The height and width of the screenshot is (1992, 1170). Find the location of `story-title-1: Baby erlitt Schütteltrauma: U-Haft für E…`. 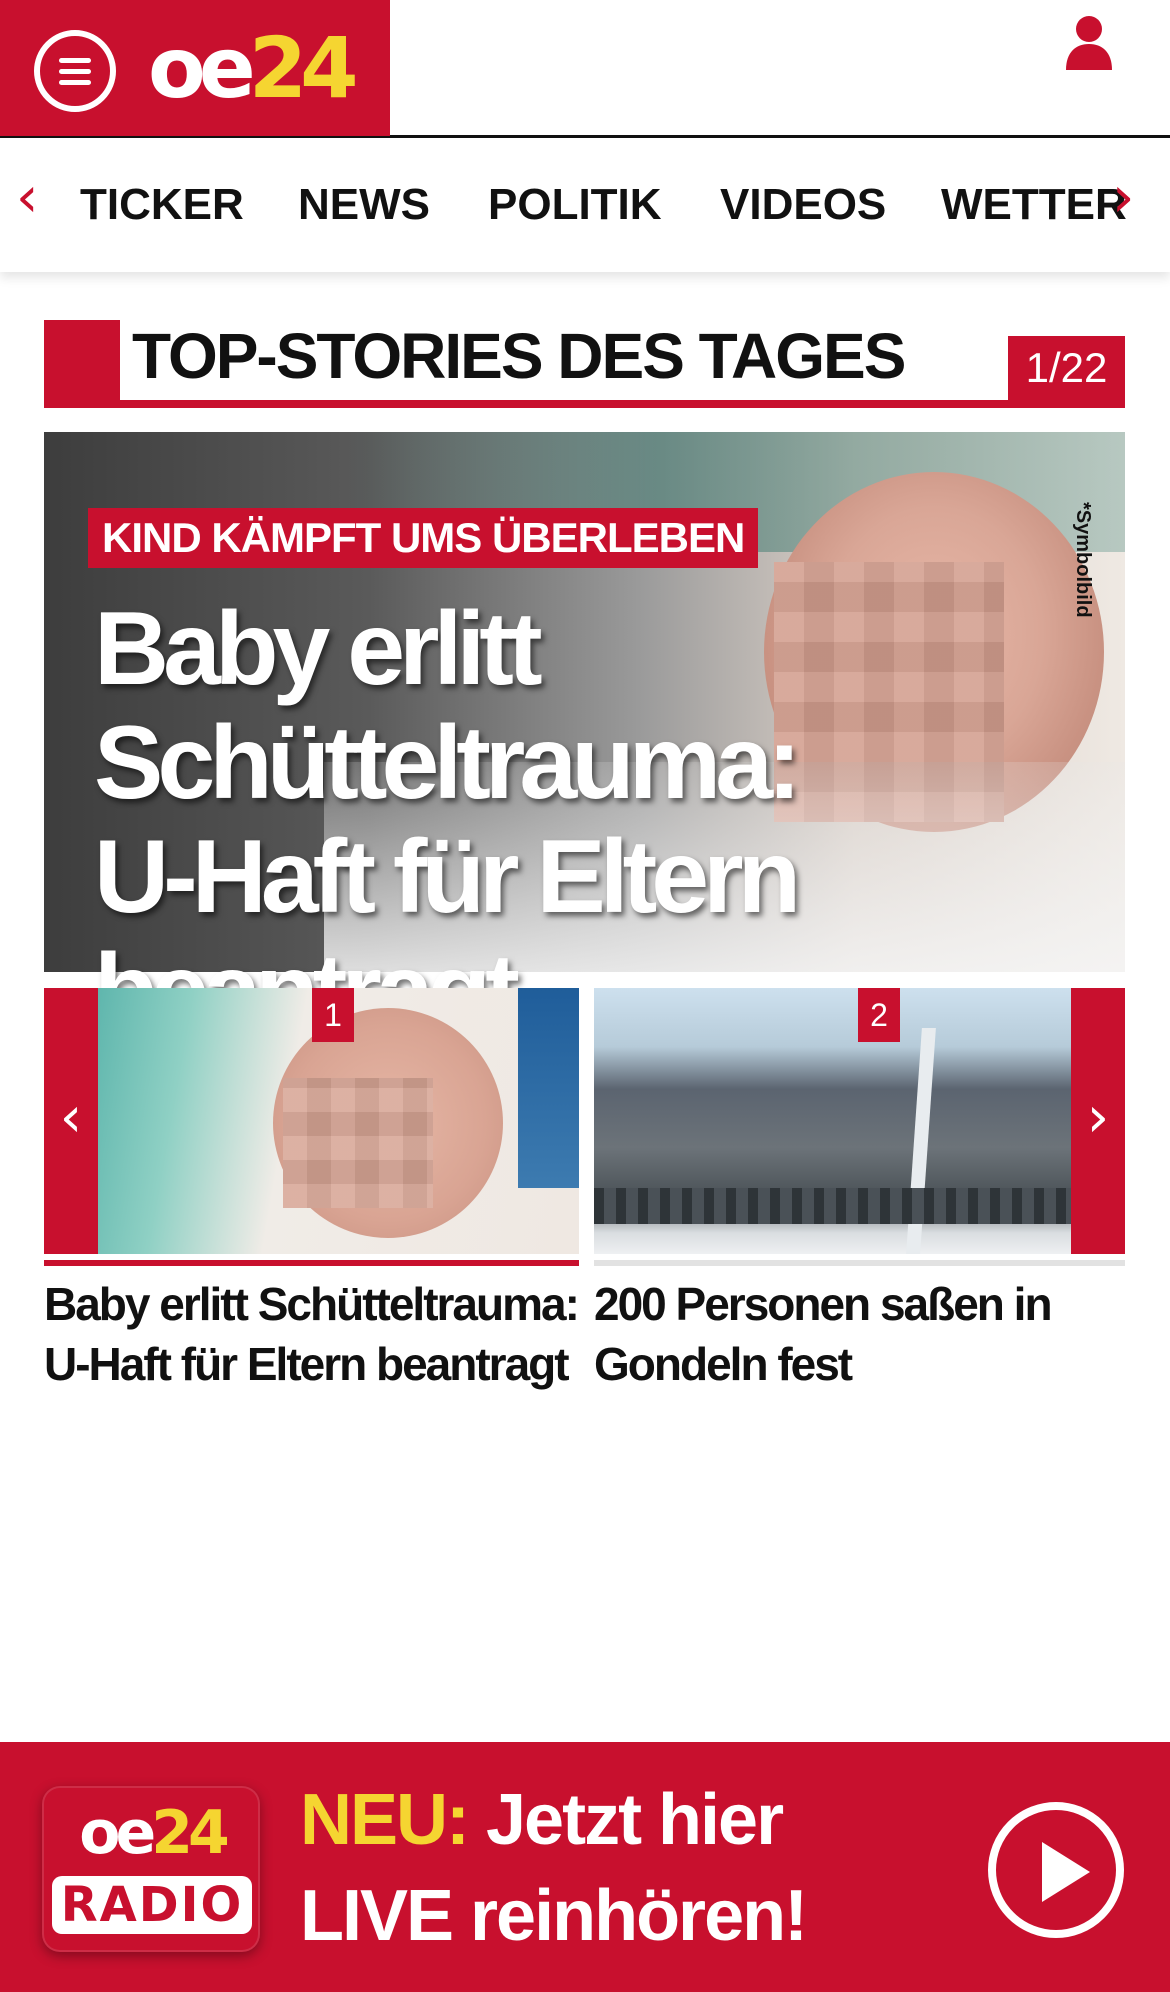

story-title-1: Baby erlitt Schütteltrauma: U-Haft für E… is located at coordinates (314, 1334).